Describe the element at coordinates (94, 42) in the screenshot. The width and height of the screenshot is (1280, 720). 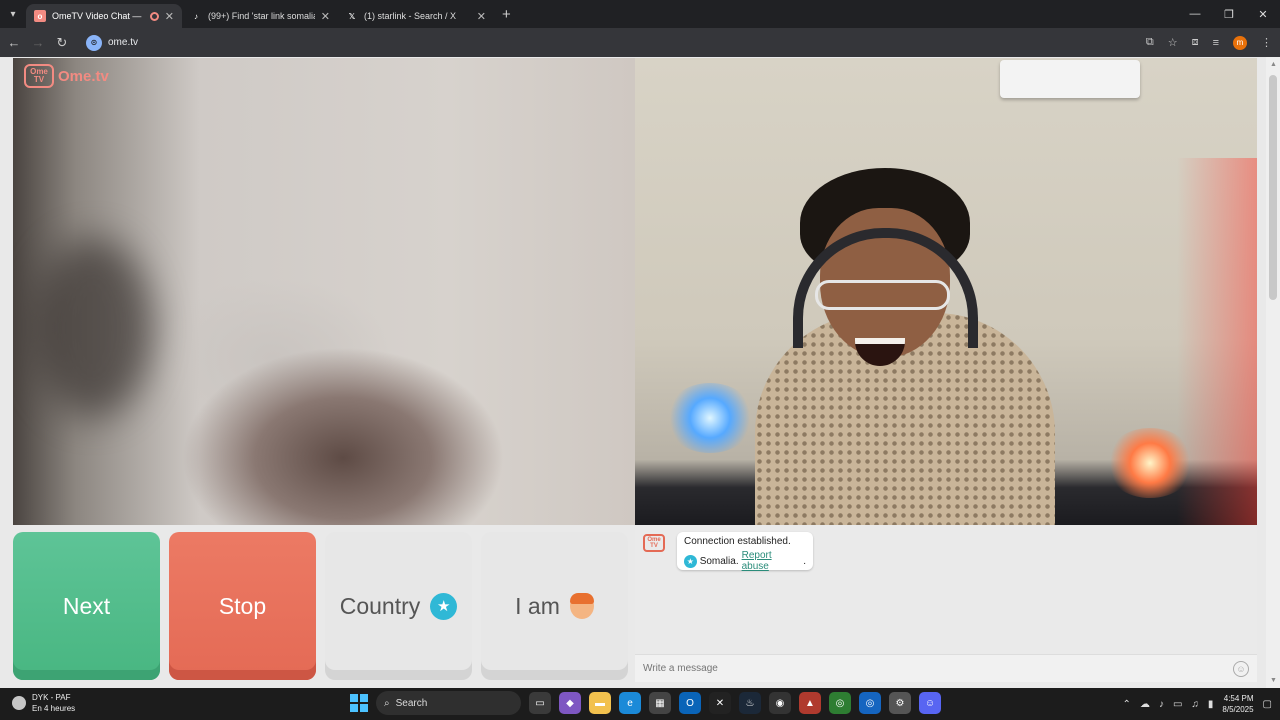
I see `site-info-icon: ⊙` at that location.